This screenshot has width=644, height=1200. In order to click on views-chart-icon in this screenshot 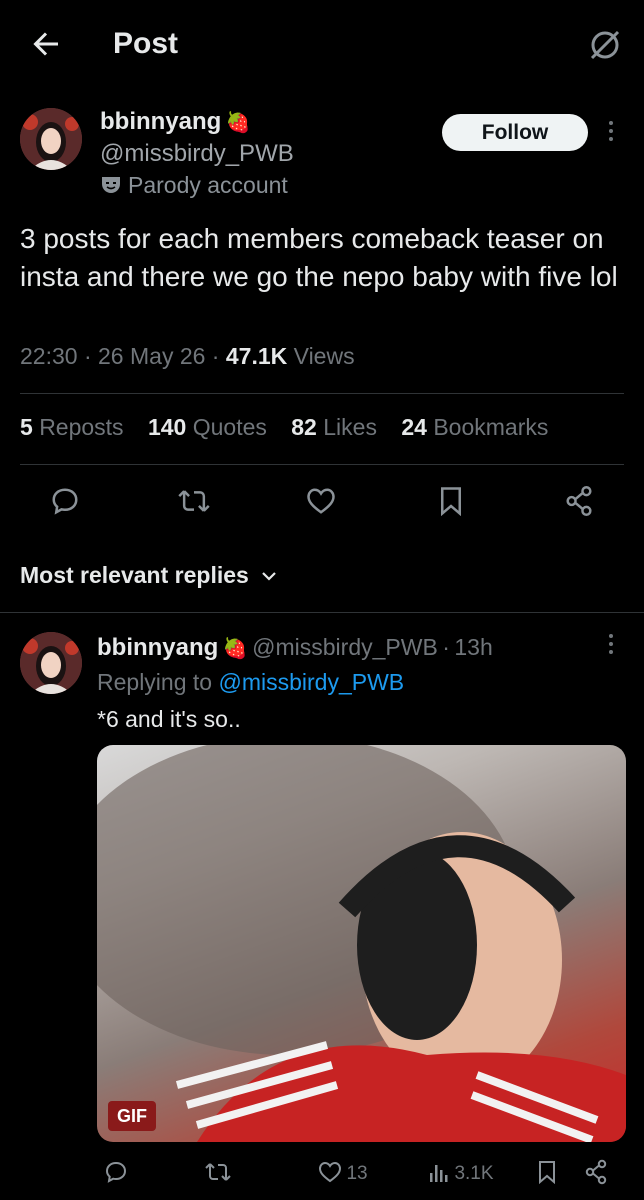, I will do `click(439, 1173)`.